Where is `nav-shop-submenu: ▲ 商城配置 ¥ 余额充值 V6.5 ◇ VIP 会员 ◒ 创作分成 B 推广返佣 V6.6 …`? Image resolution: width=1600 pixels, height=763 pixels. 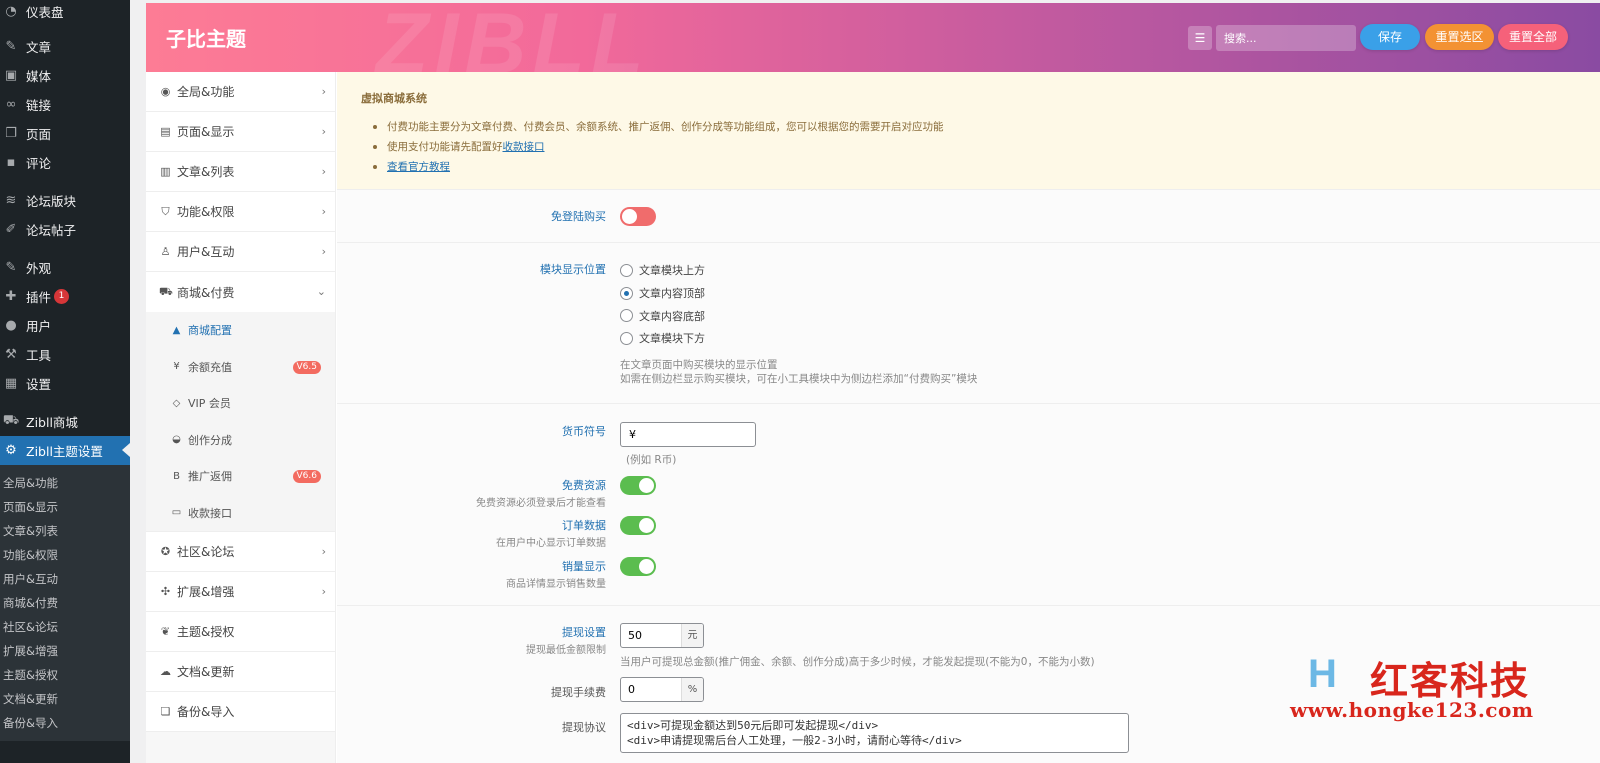 nav-shop-submenu: ▲ 商城配置 ¥ 余额充值 V6.5 ◇ VIP 会员 ◒ 创作分成 B 推广返佣 V6.6 … is located at coordinates (240, 422).